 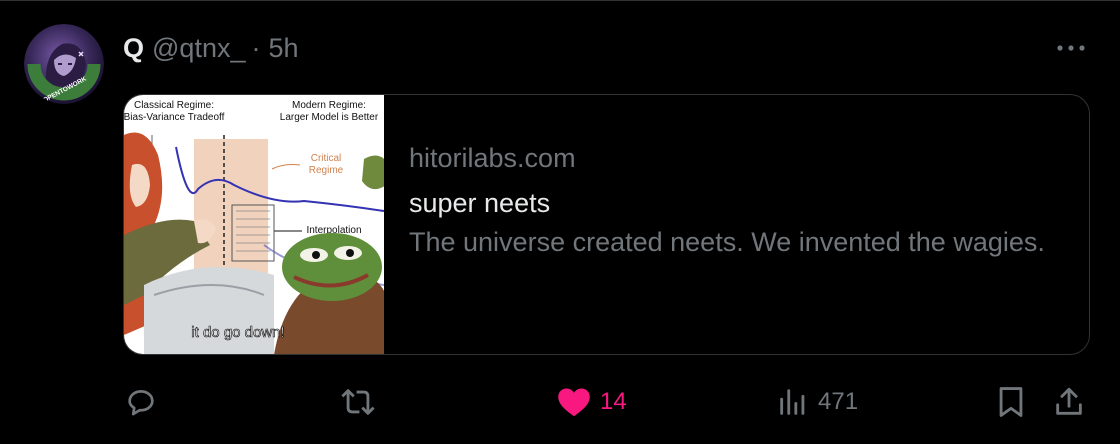 I want to click on tweet-header: Q @qtnx_ · 5h, so click(x=211, y=48).